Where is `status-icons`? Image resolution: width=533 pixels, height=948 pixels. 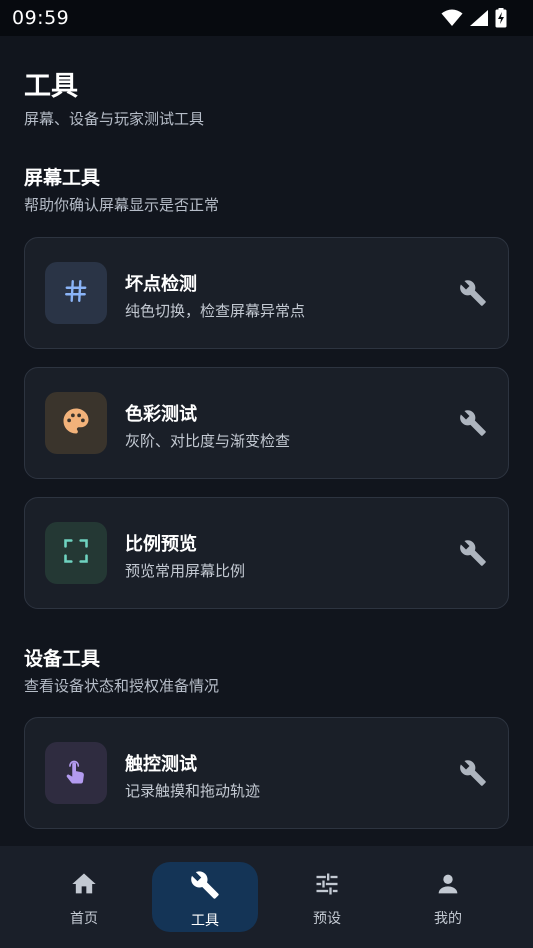 status-icons is located at coordinates (474, 18).